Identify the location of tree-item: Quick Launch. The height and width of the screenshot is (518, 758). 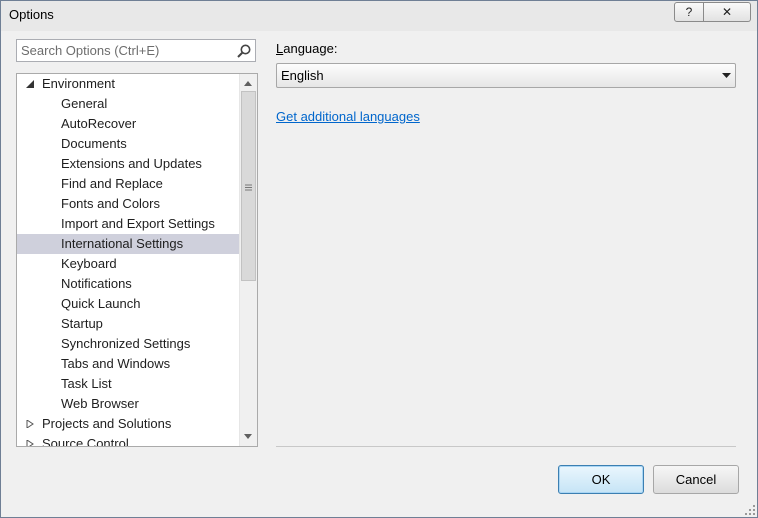
(128, 304).